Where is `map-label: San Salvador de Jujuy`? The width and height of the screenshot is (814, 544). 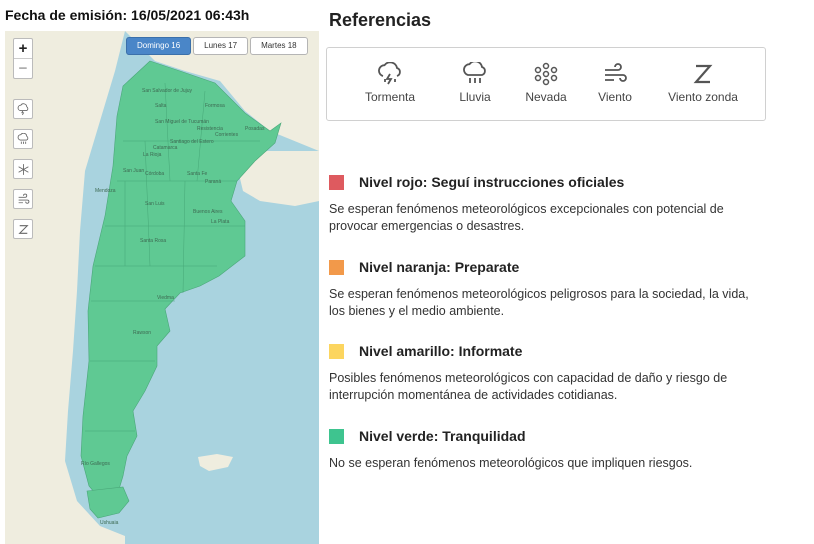
map-label: San Salvador de Jujuy is located at coordinates (167, 91).